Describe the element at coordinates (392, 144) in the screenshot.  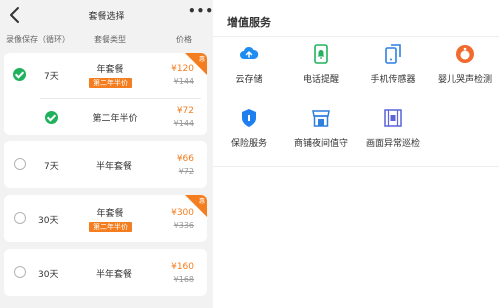
I see `service-label: 画面异常巡检` at that location.